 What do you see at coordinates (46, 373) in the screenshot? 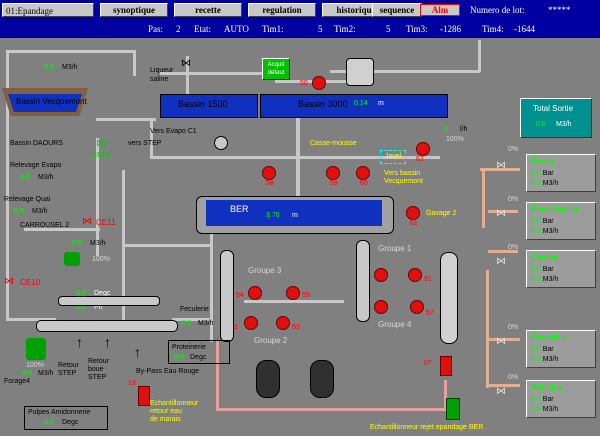
I see `forage-unit: M3/h` at bounding box center [46, 373].